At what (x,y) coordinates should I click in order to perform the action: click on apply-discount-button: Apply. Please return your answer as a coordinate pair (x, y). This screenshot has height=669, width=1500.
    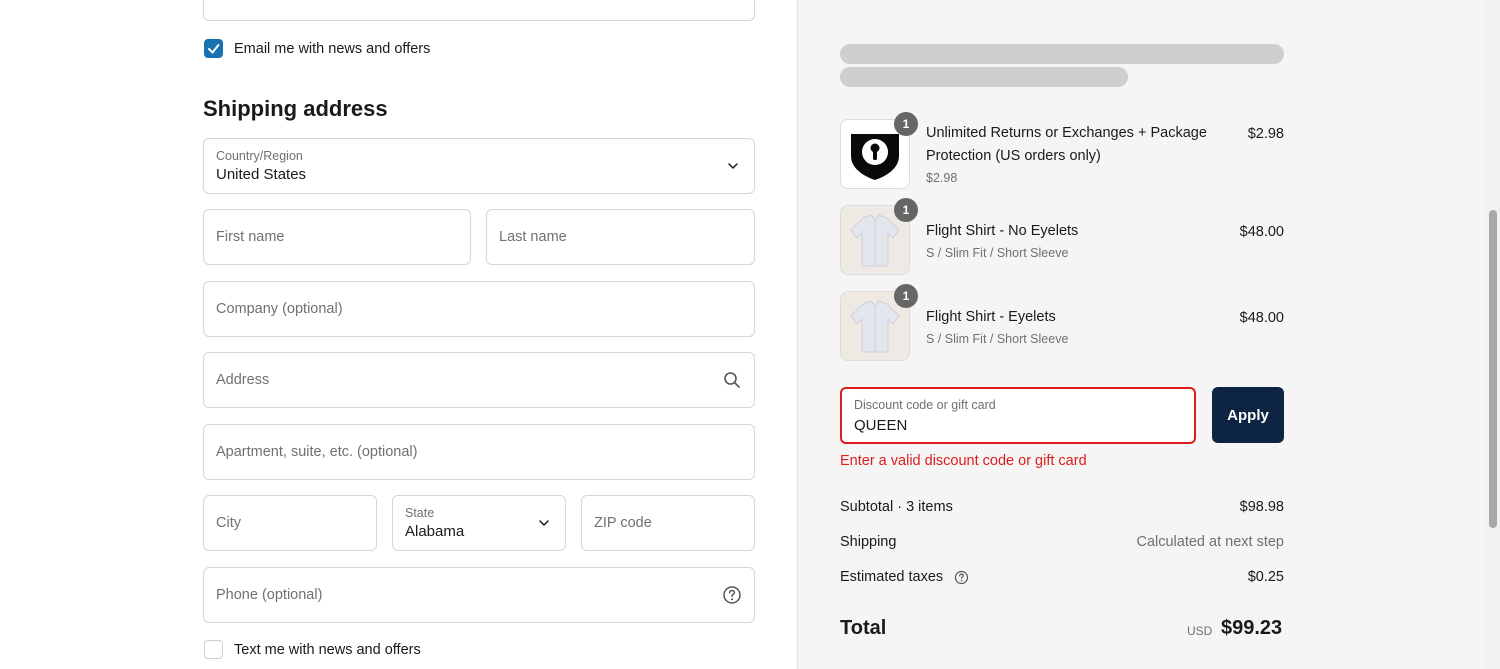
    Looking at the image, I should click on (1248, 415).